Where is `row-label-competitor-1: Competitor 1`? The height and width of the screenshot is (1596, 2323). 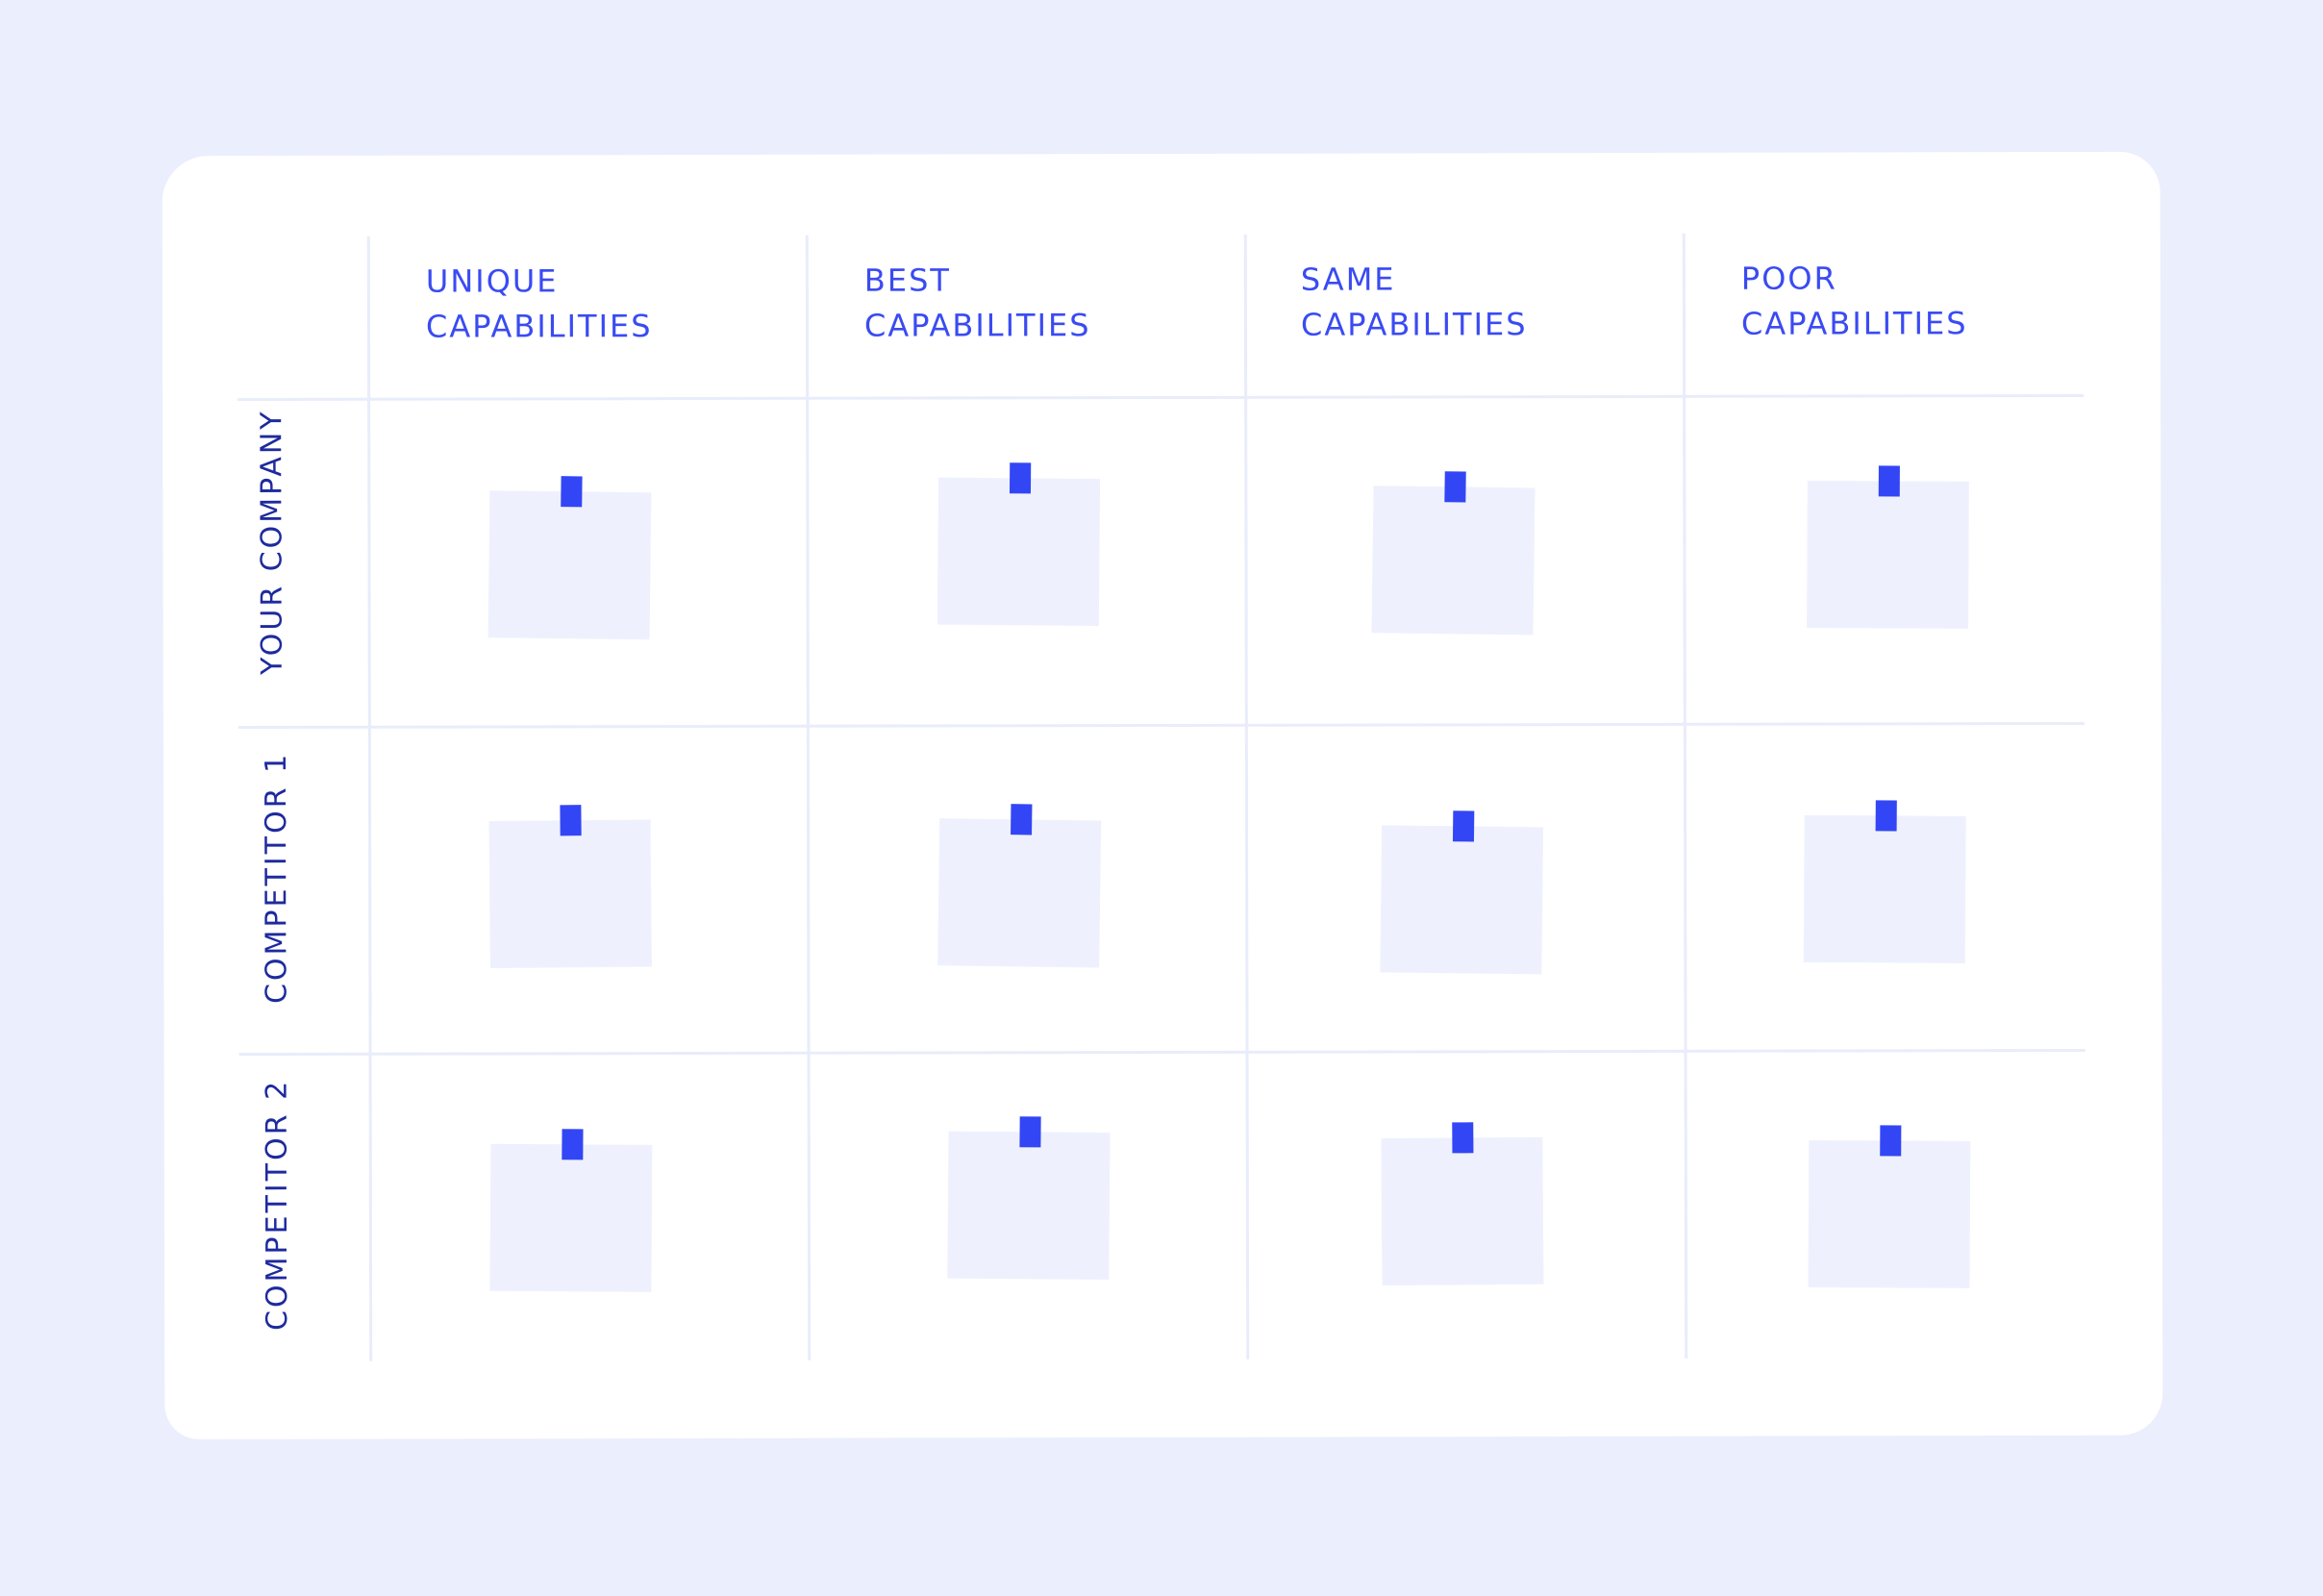
row-label-competitor-1: Competitor 1 is located at coordinates (276, 877).